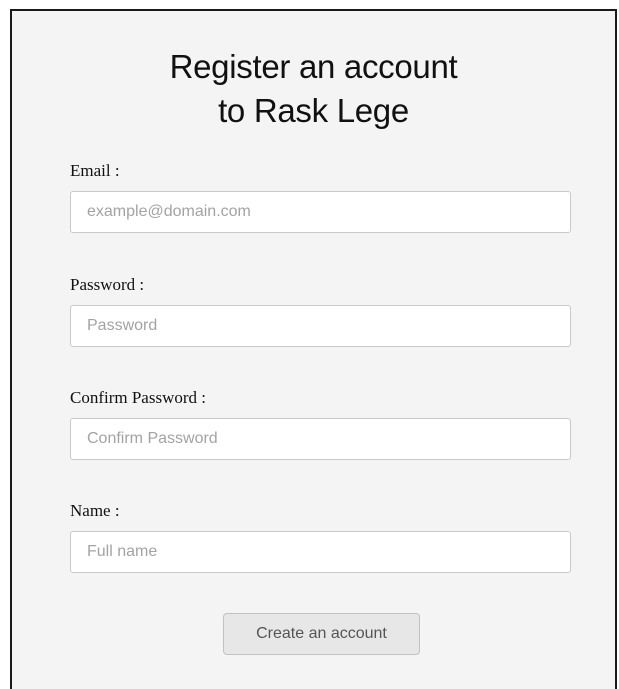  What do you see at coordinates (320, 439) in the screenshot?
I see `confirm-password-field` at bounding box center [320, 439].